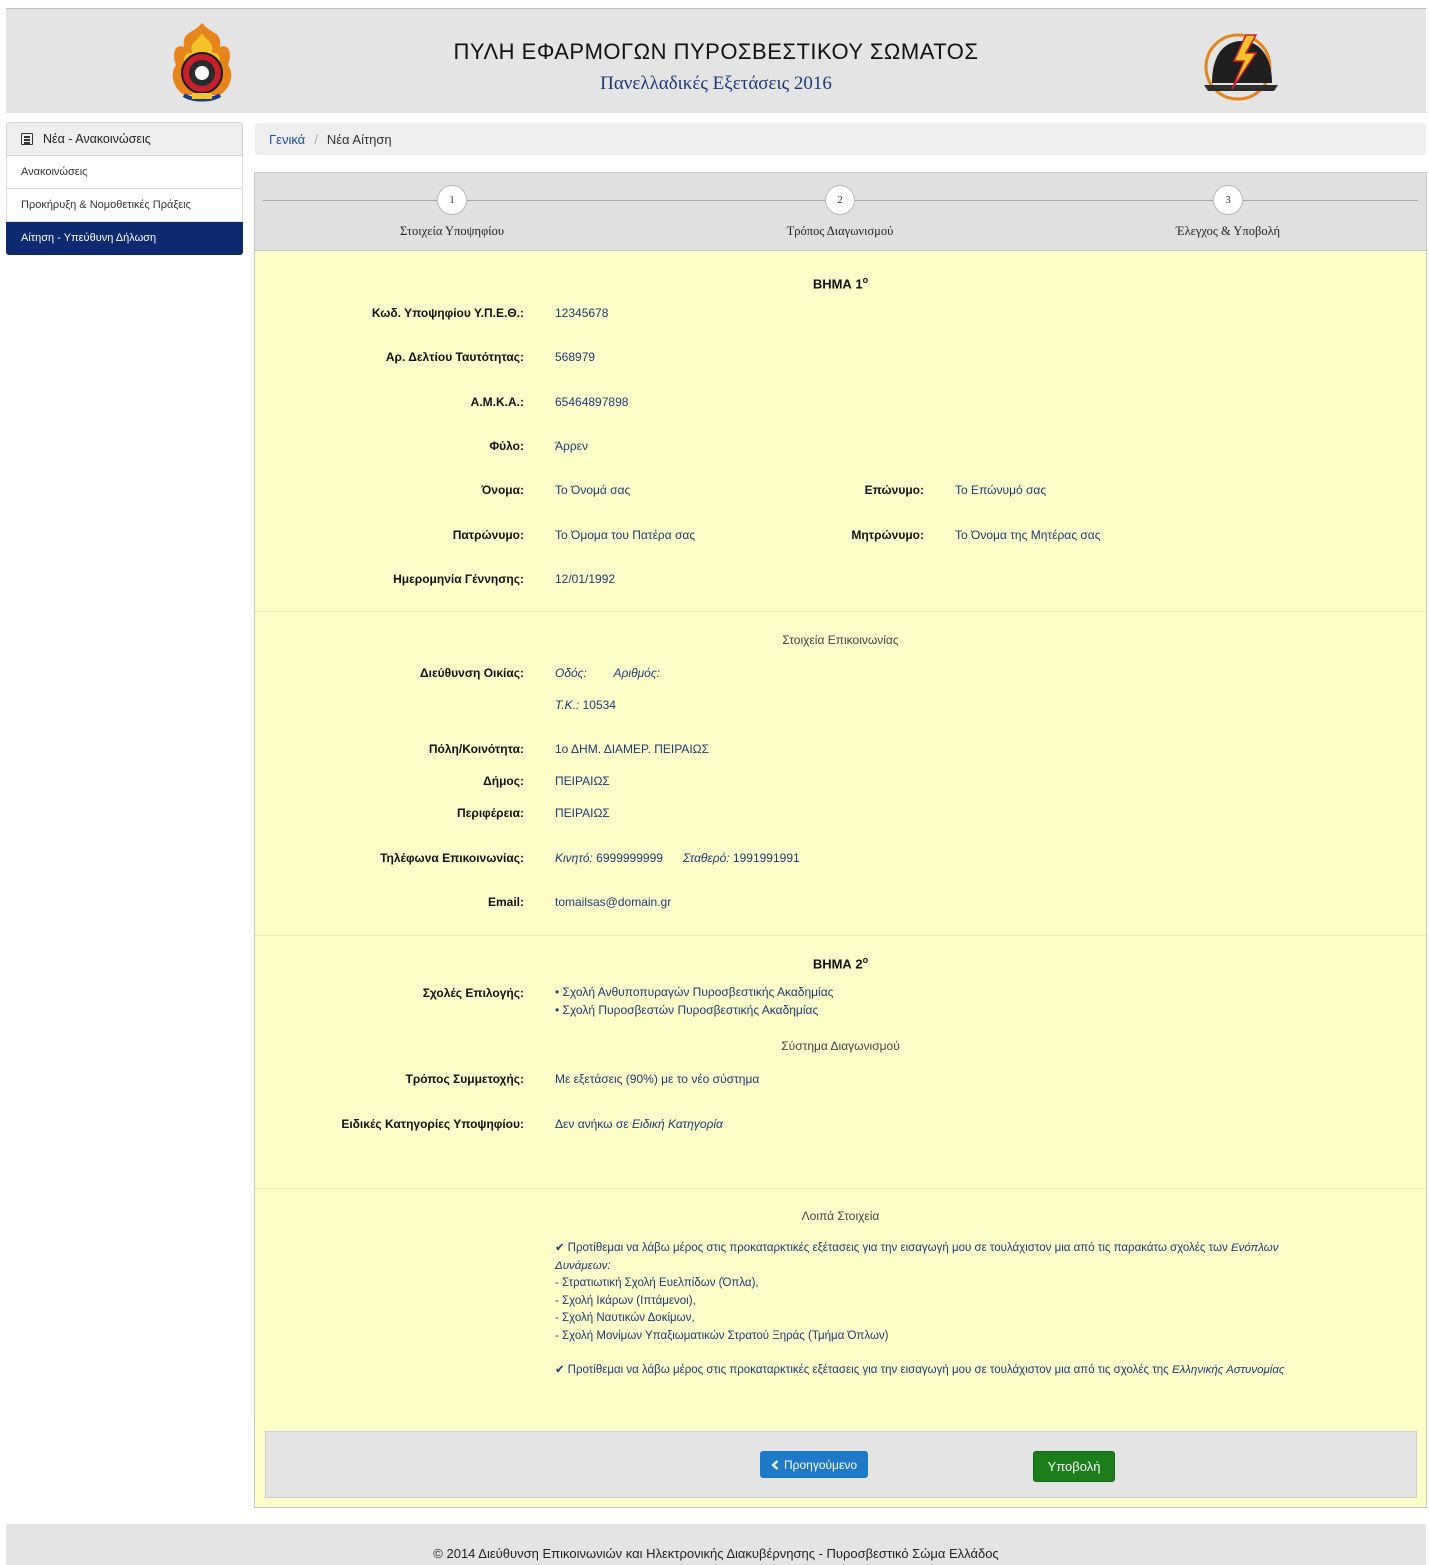  What do you see at coordinates (1028, 535) in the screenshot?
I see `field-value: Το Όνομα της Μητέρας σας` at bounding box center [1028, 535].